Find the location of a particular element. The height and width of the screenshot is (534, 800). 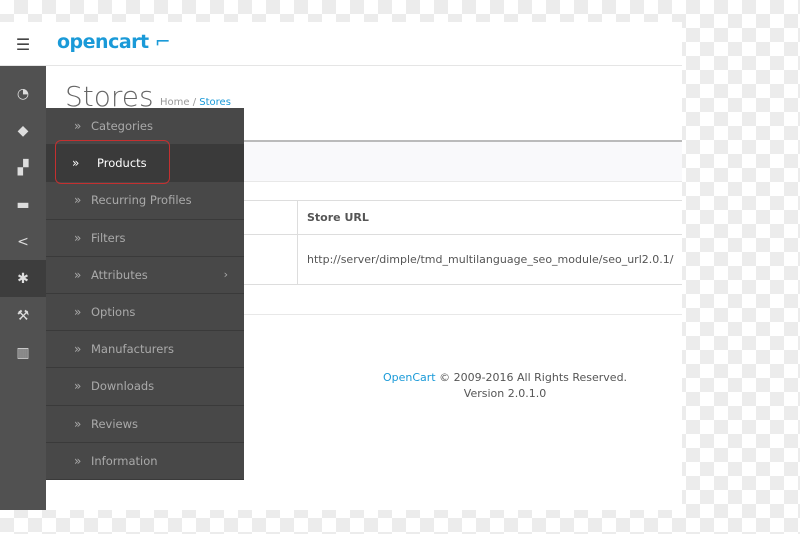

menu-item-label: Attributes is located at coordinates (119, 274).